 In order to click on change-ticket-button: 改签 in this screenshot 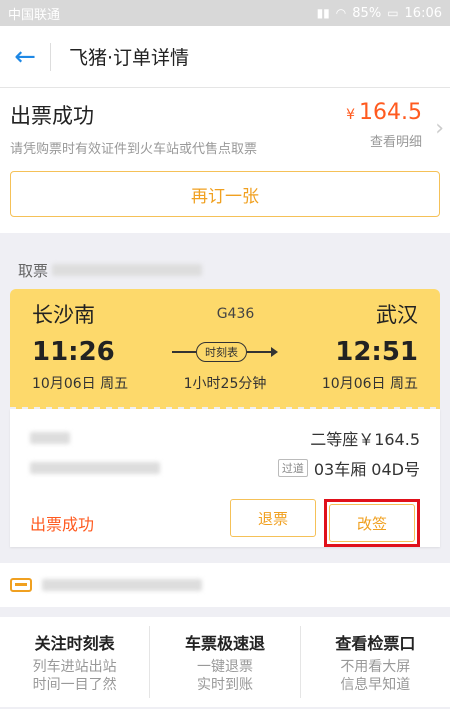, I will do `click(372, 523)`.